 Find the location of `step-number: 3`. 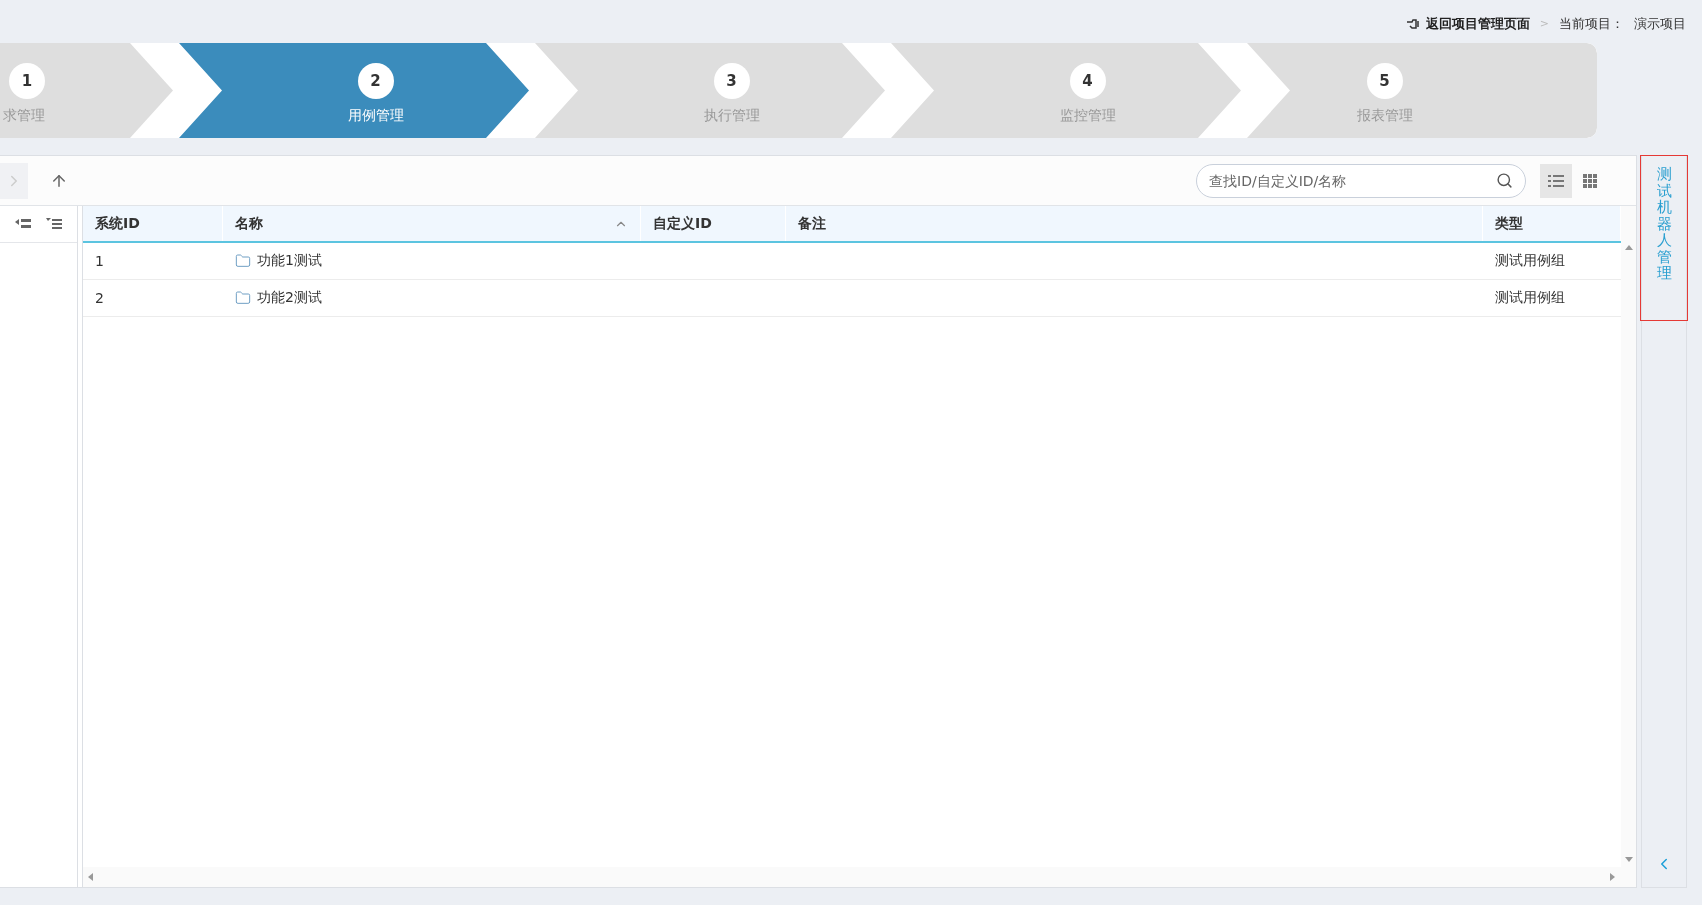

step-number: 3 is located at coordinates (731, 80).